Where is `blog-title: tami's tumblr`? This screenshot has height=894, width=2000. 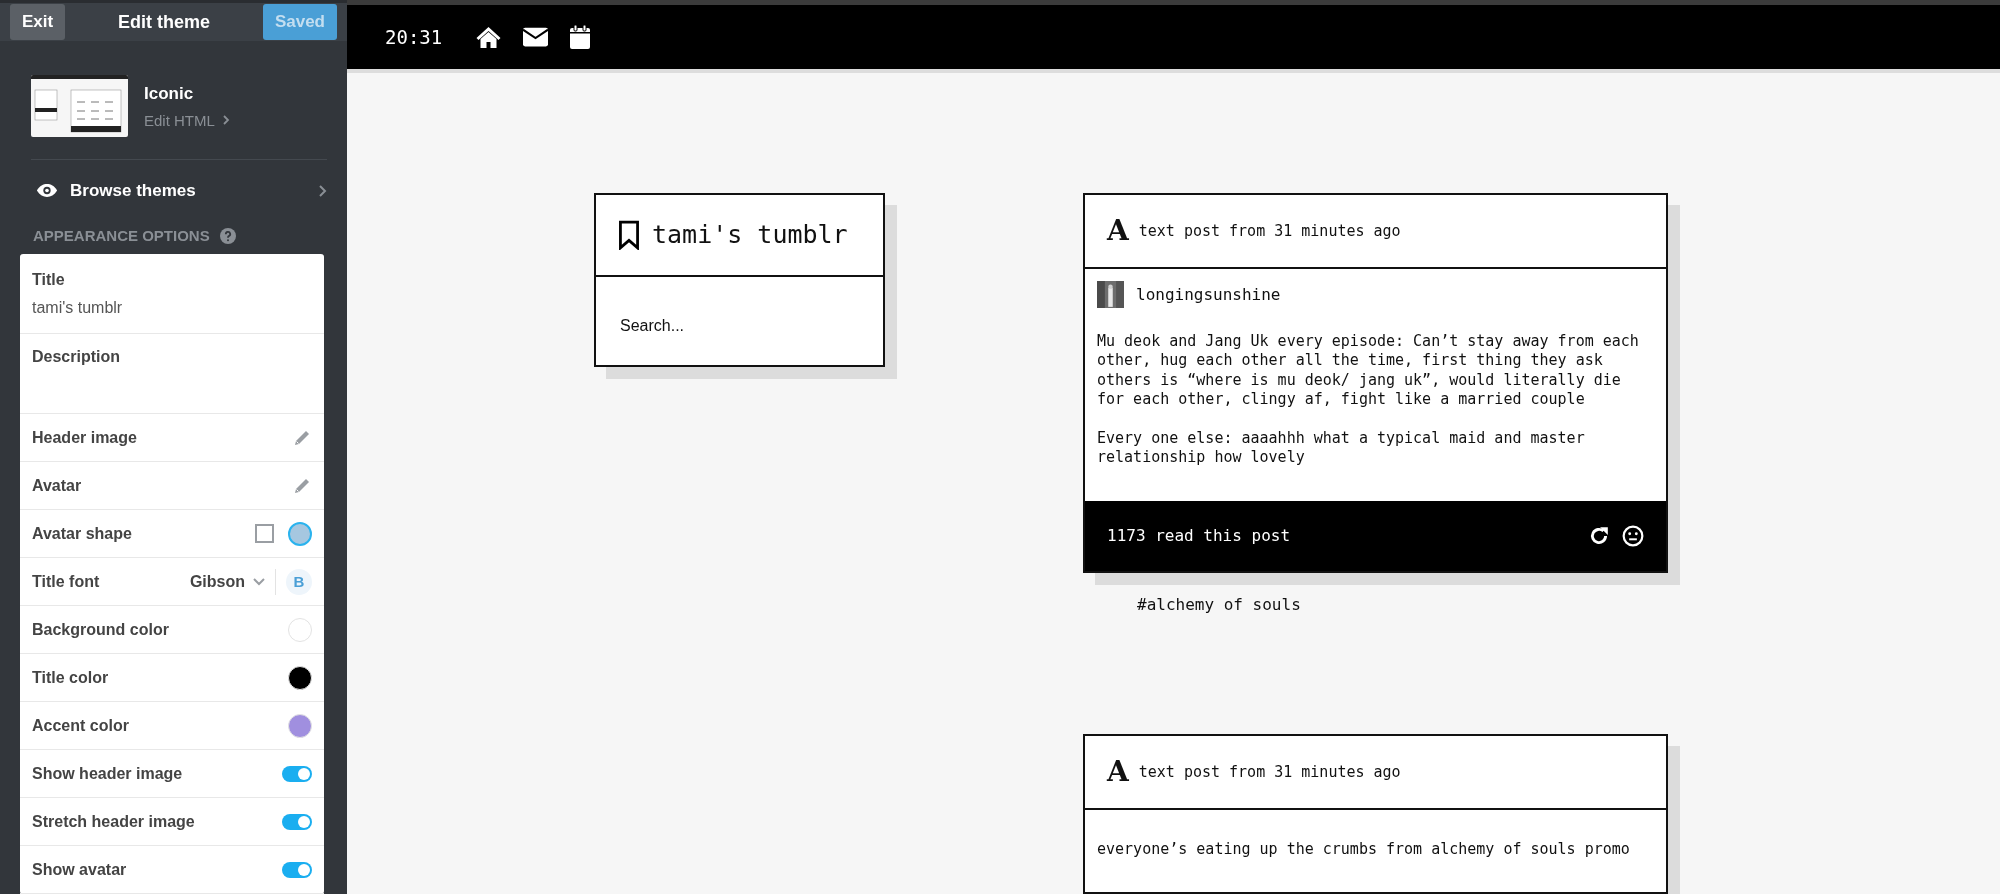
blog-title: tami's tumblr is located at coordinates (750, 234).